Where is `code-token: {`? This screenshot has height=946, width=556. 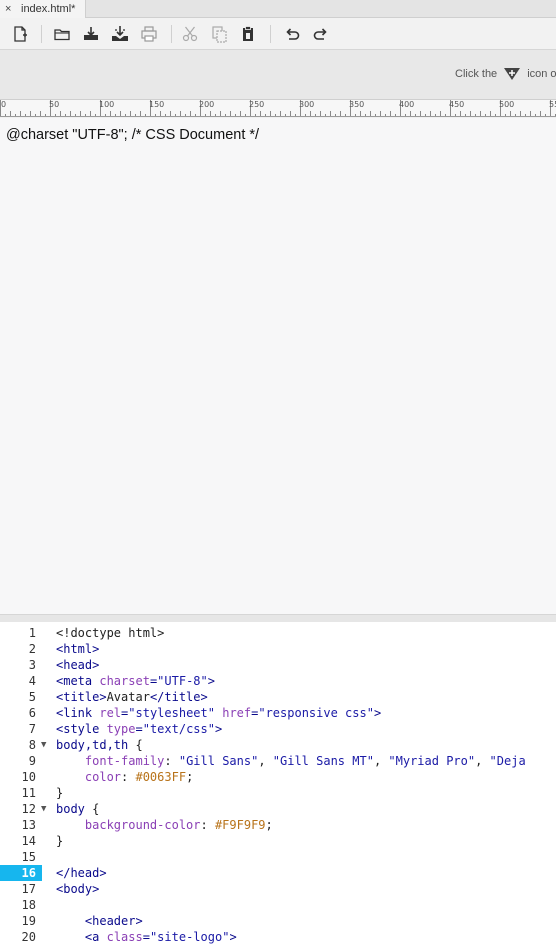 code-token: { is located at coordinates (139, 745).